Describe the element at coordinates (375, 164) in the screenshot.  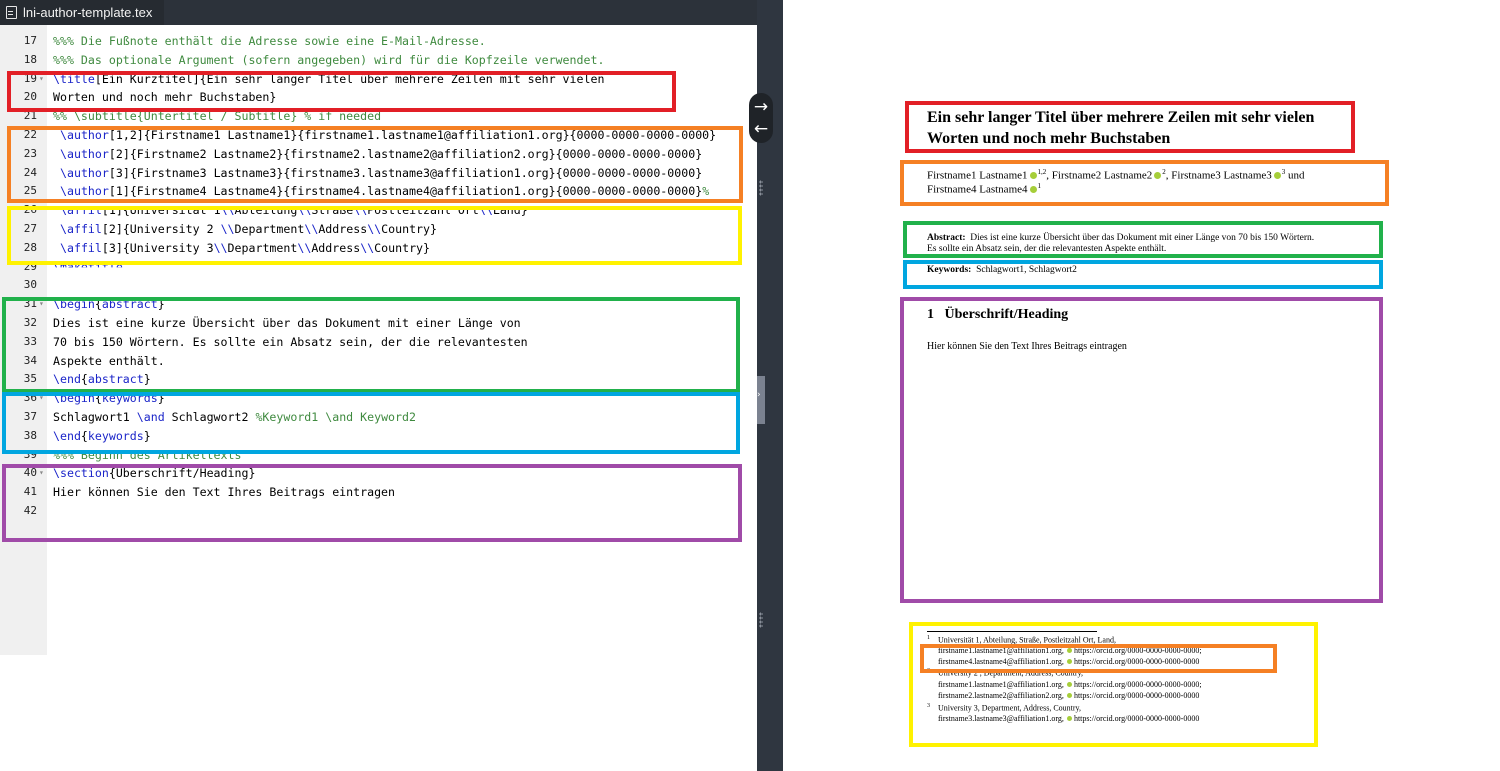
I see `highlight-authors-source` at that location.